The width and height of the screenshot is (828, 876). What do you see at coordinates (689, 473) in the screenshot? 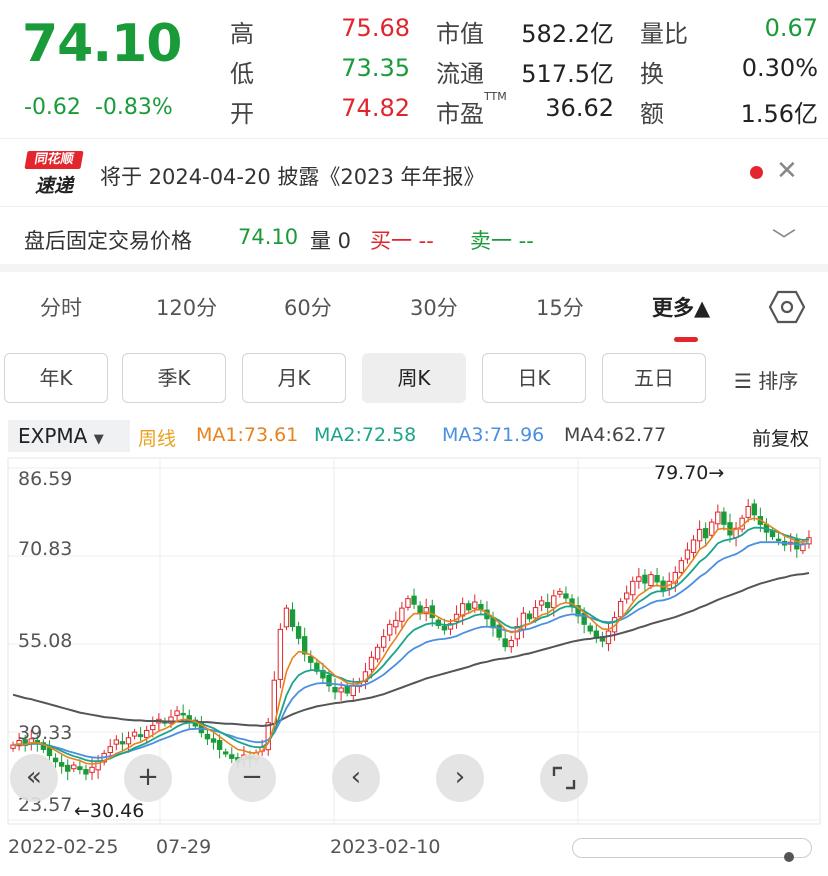
I see `max-price-marker: 79.70→` at bounding box center [689, 473].